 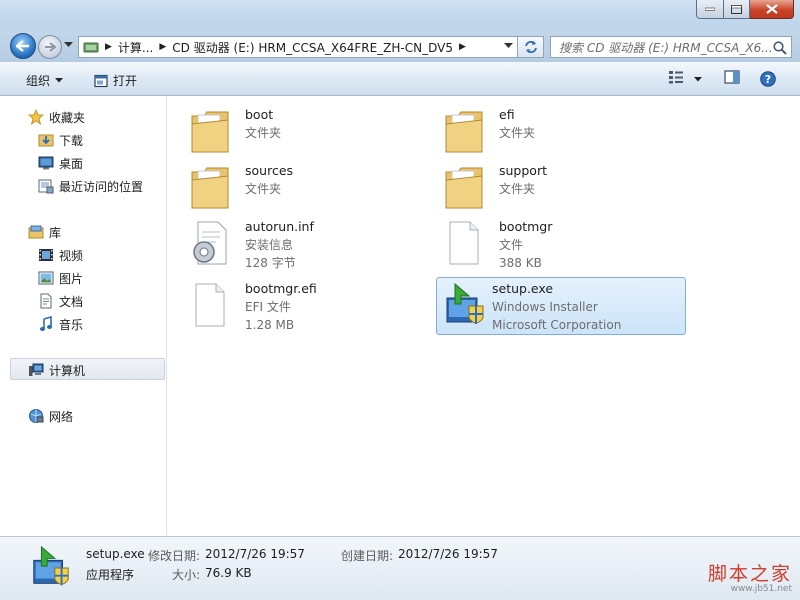 I want to click on file-item-support: support 文件夹, so click(x=553, y=187).